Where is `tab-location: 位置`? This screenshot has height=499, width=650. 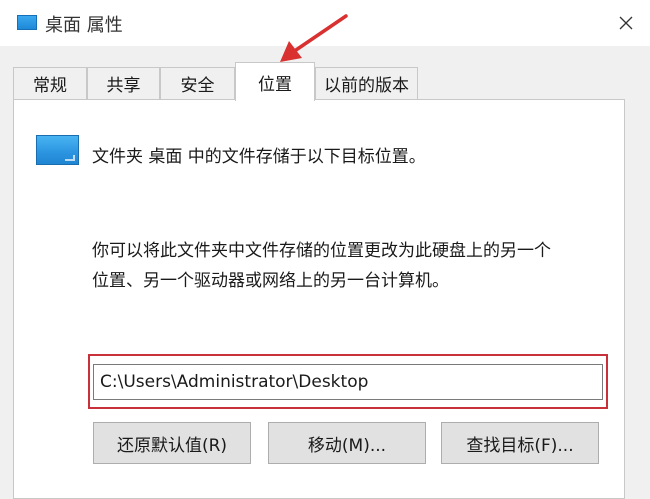 tab-location: 位置 is located at coordinates (275, 81).